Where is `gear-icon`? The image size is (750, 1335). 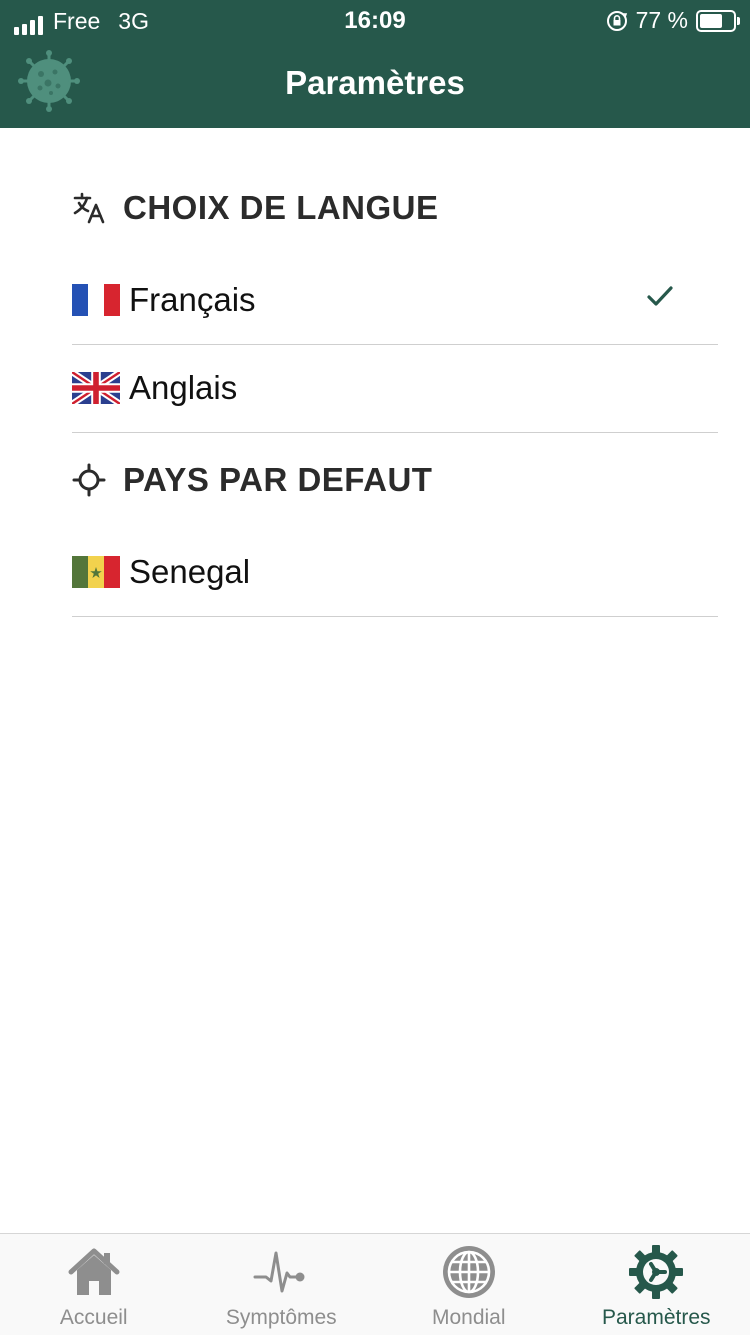
gear-icon is located at coordinates (656, 1272).